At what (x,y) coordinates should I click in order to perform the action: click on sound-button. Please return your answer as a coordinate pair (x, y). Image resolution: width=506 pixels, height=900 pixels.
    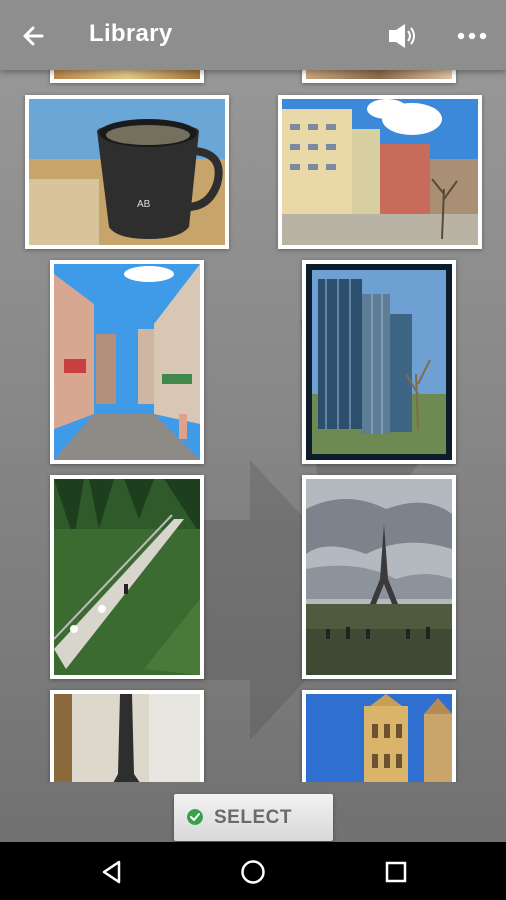
    Looking at the image, I should click on (403, 36).